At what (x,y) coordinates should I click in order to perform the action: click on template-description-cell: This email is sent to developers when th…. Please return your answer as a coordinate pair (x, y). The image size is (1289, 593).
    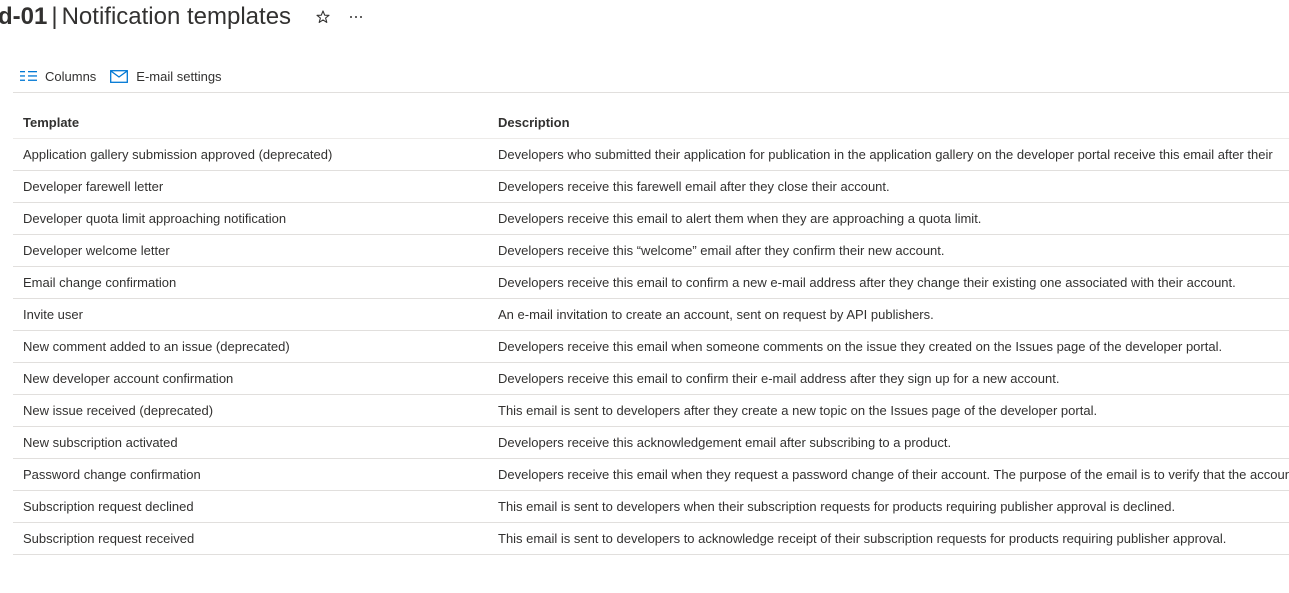
    Looking at the image, I should click on (837, 506).